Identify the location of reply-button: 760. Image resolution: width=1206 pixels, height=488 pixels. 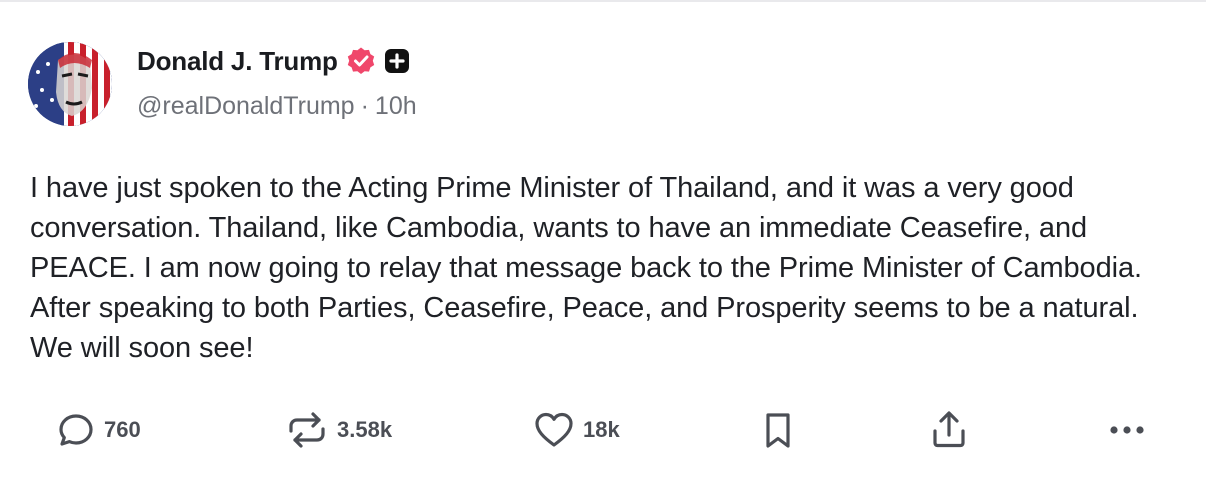
(98, 430).